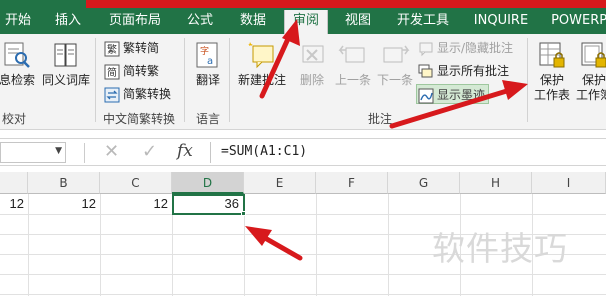 The width and height of the screenshot is (606, 296). I want to click on tab-inquire: INQUIRE, so click(501, 22).